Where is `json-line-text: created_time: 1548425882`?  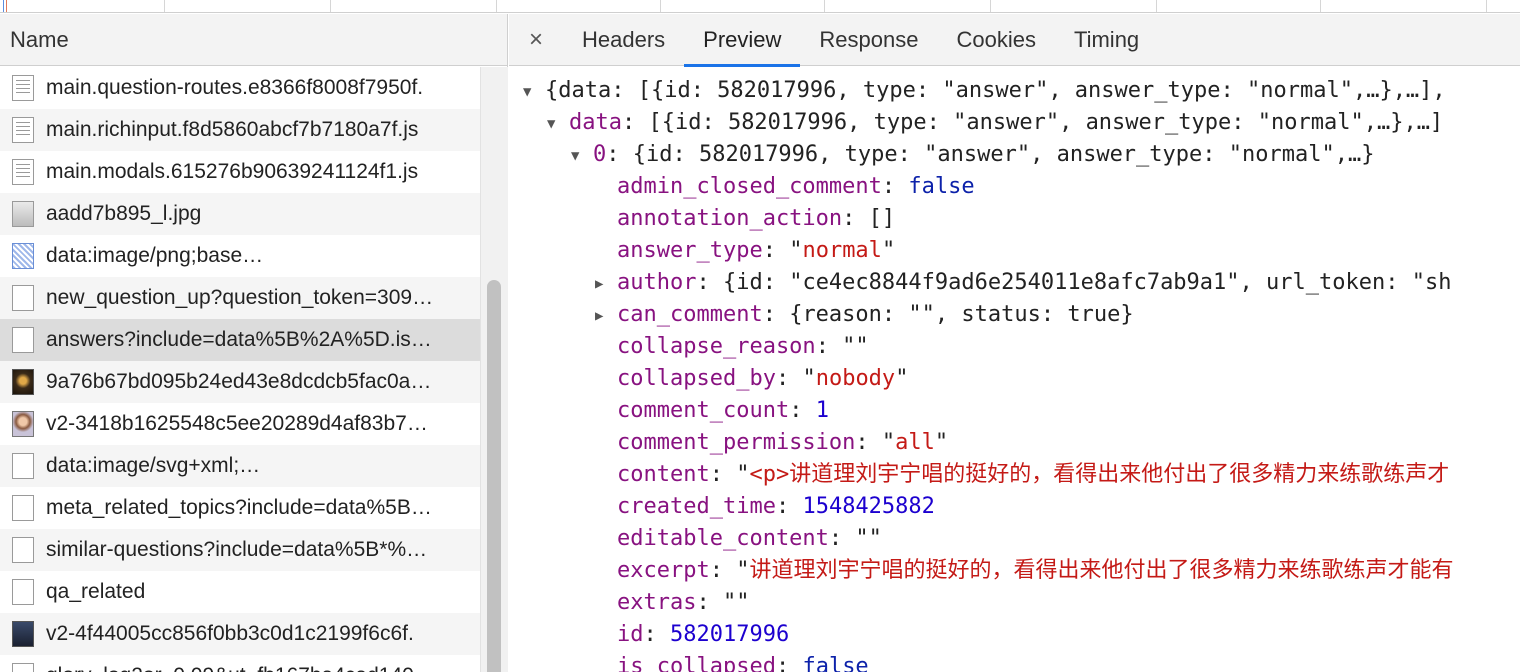
json-line-text: created_time: 1548425882 is located at coordinates (776, 507).